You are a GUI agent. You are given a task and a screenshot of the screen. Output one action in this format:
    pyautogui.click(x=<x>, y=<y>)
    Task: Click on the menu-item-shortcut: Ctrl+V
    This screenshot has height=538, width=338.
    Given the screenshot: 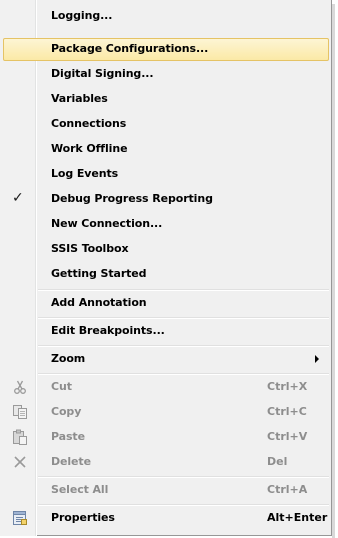 What is the action you would take?
    pyautogui.click(x=287, y=436)
    